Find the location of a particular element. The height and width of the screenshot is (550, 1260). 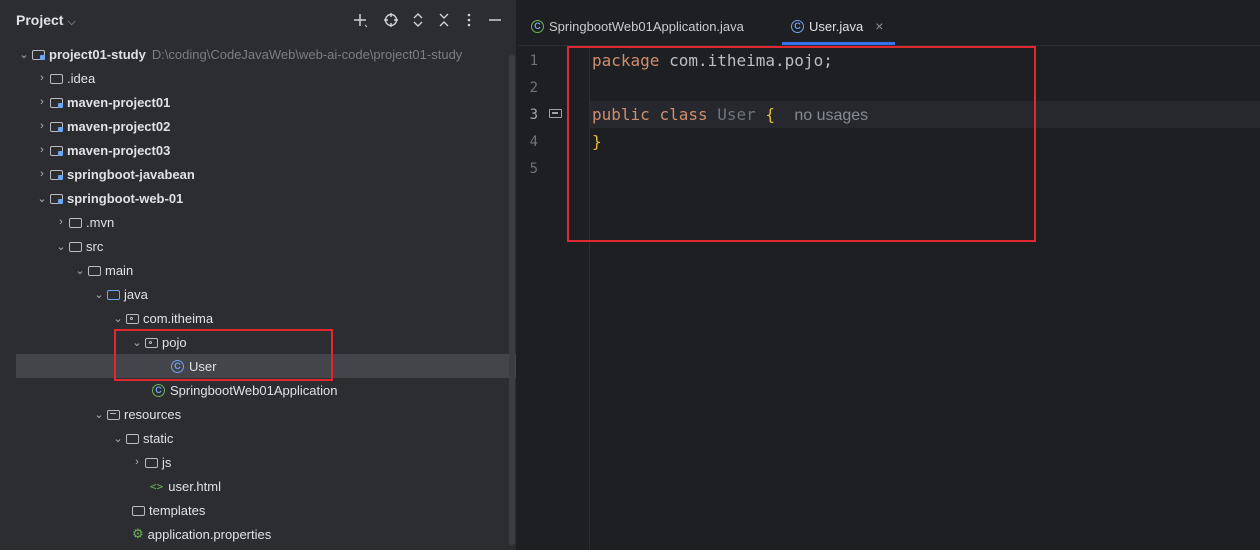

highlight-box-code is located at coordinates (801, 144).